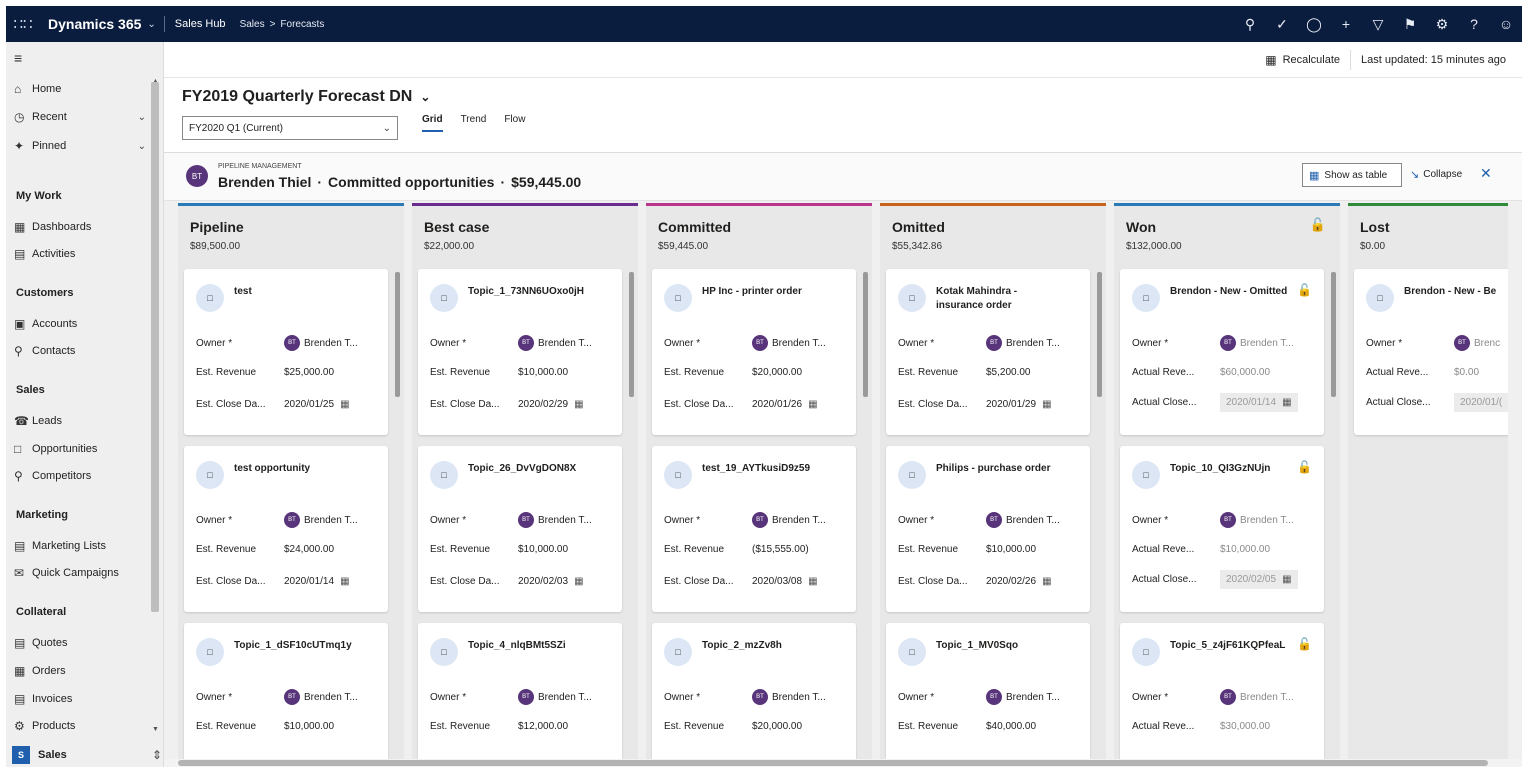 The width and height of the screenshot is (1528, 767). I want to click on search-icon: ⚲, so click(1250, 24).